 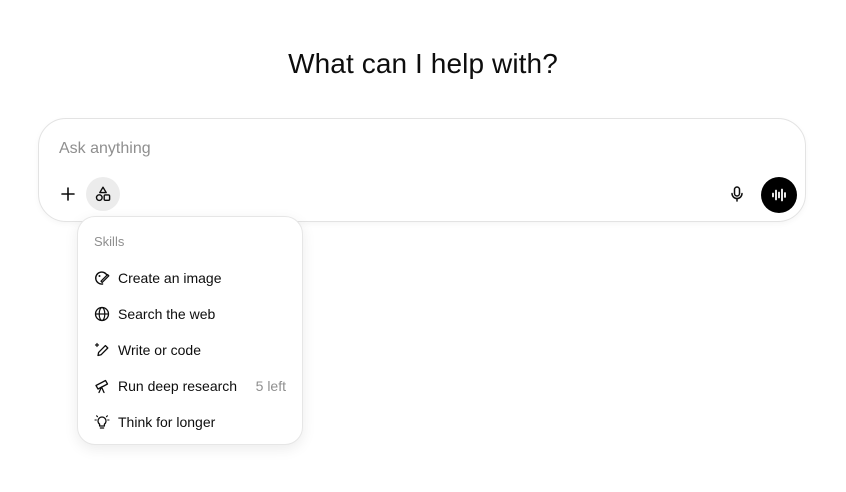 What do you see at coordinates (159, 350) in the screenshot?
I see `menu-item-label: Write or code` at bounding box center [159, 350].